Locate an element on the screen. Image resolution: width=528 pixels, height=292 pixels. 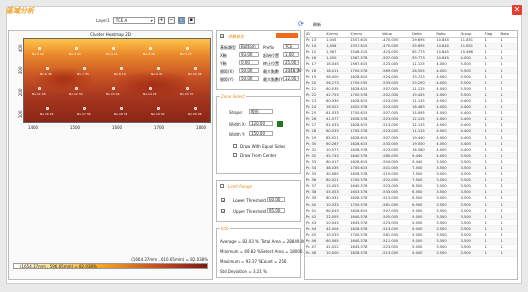
zoom-in-icon: + is located at coordinates (161, 20).